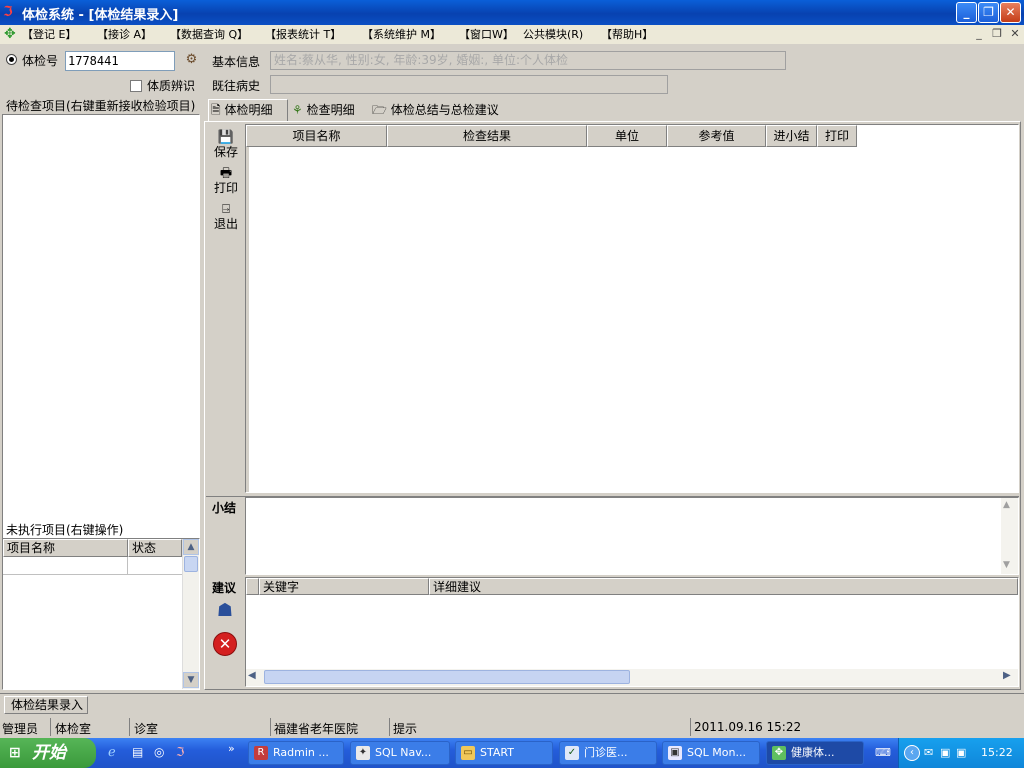 The width and height of the screenshot is (1024, 768). I want to click on tab-summary-advice-label: 体检总结与总检建议, so click(444, 110).